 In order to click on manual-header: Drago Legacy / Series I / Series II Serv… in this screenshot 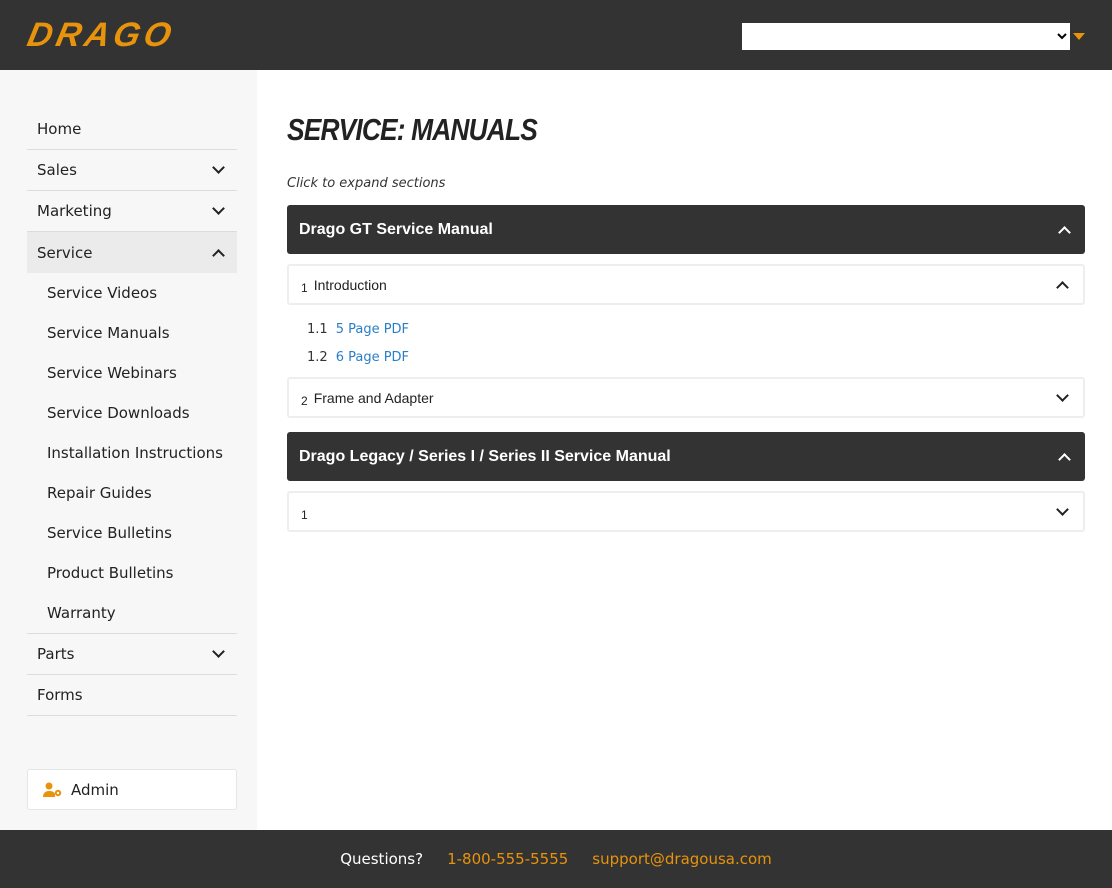, I will do `click(686, 456)`.